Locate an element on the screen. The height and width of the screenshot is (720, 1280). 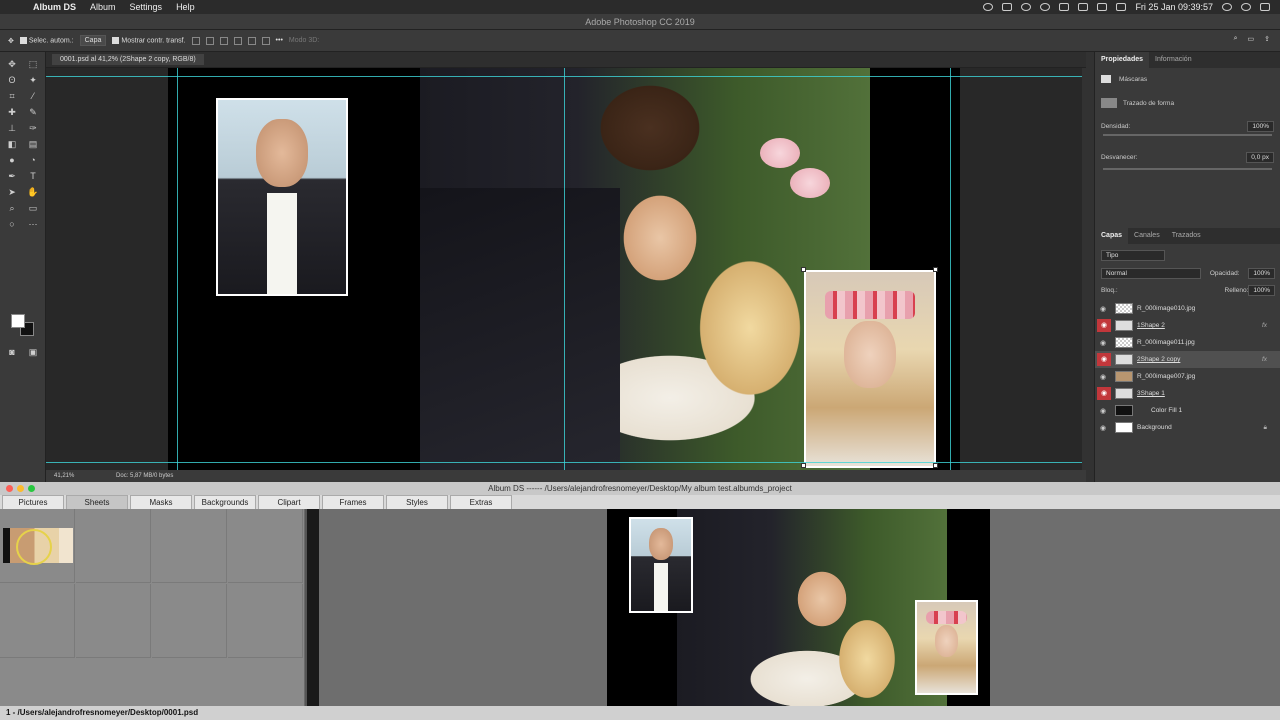
show-transform-checkbox: Mostrar contr. transf. is located at coordinates (149, 40).